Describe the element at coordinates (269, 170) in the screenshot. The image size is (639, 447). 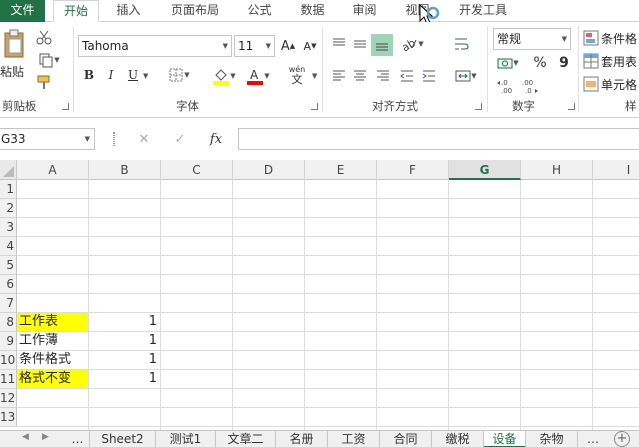
I see `column-header-d: D` at that location.